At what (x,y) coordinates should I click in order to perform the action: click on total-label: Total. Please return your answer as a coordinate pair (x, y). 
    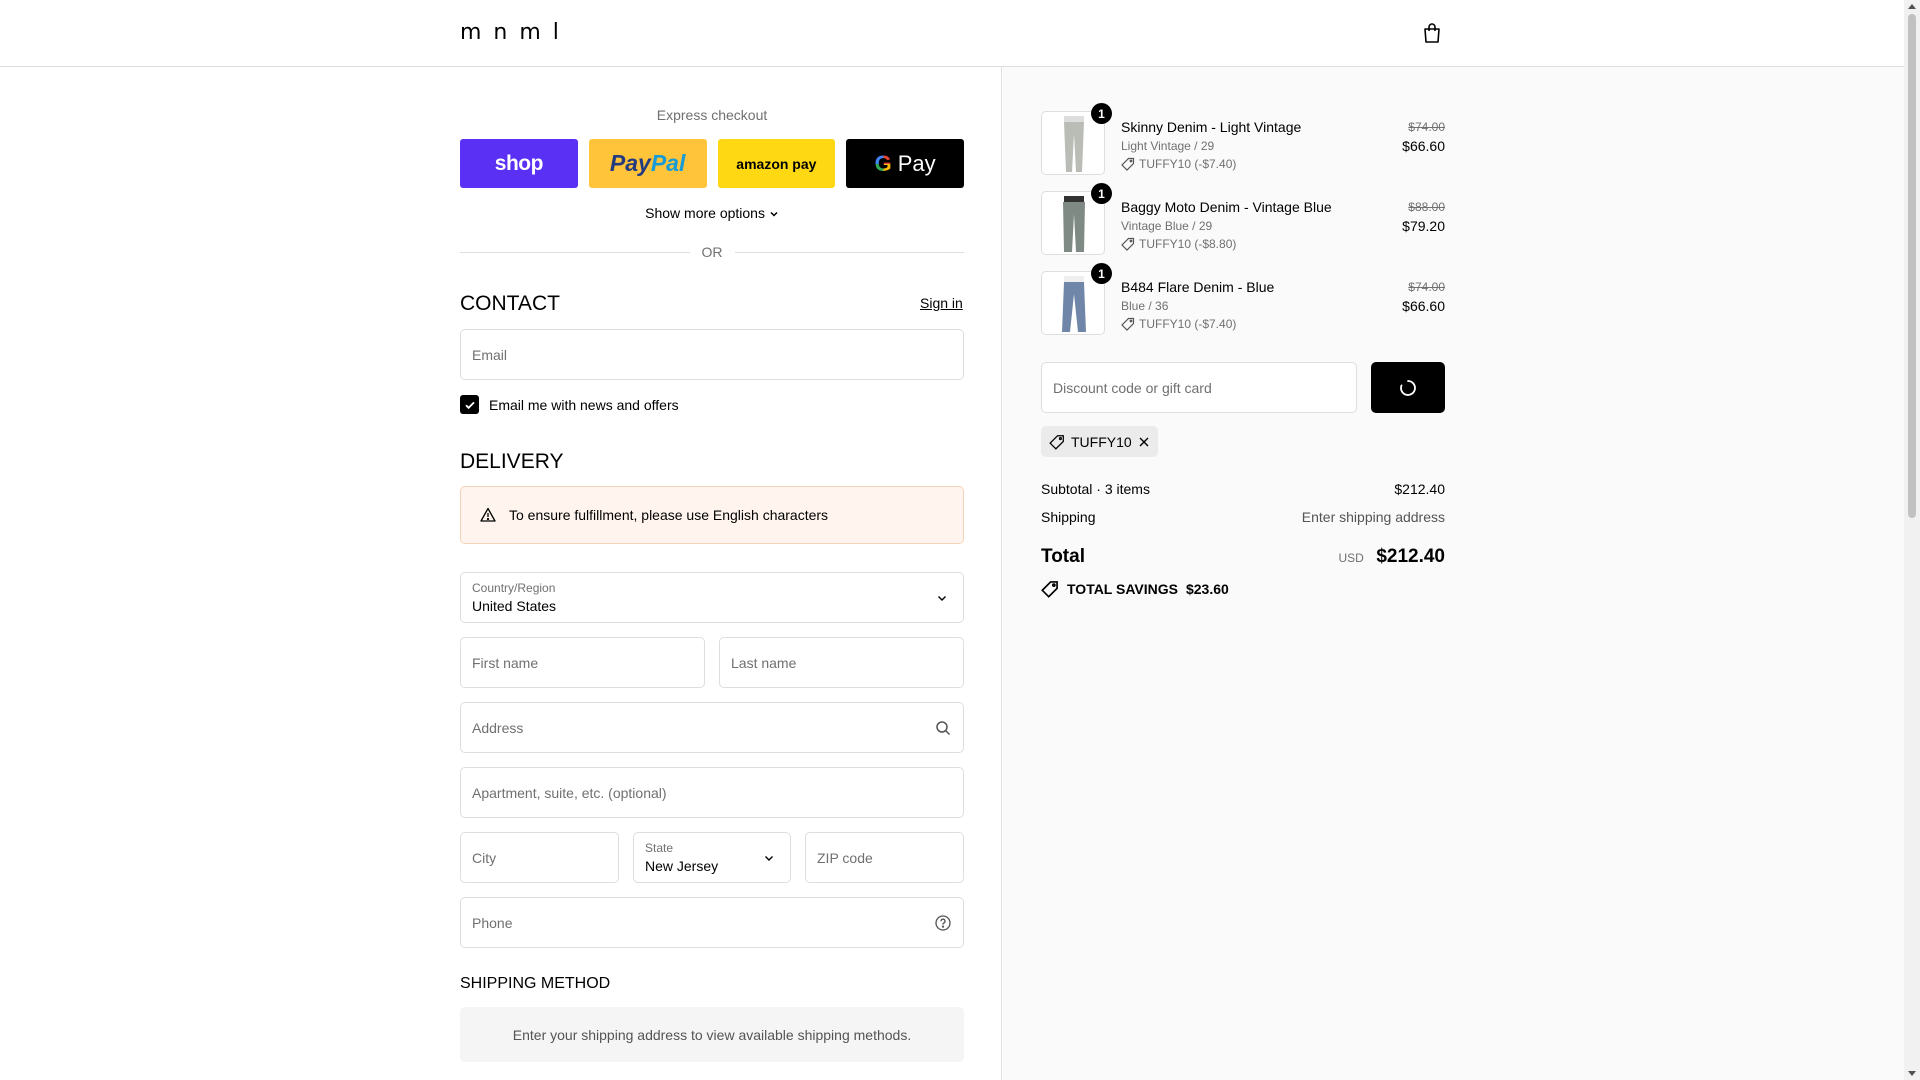
    Looking at the image, I should click on (1063, 556).